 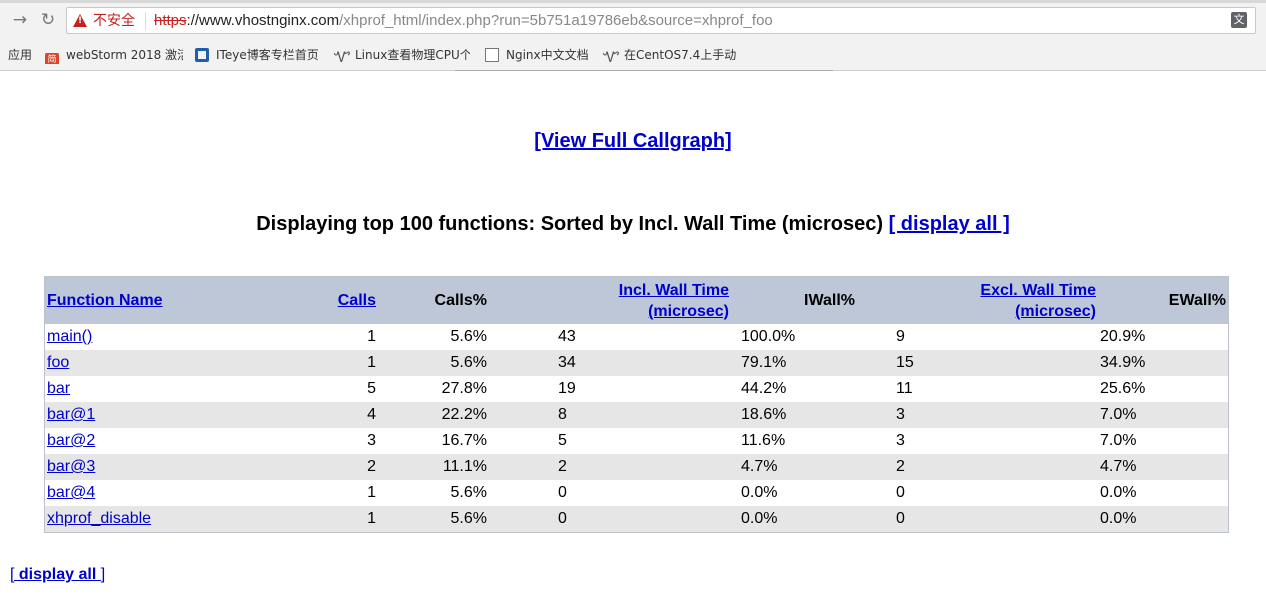 I want to click on incl-wall-cell: 8, so click(x=562, y=414).